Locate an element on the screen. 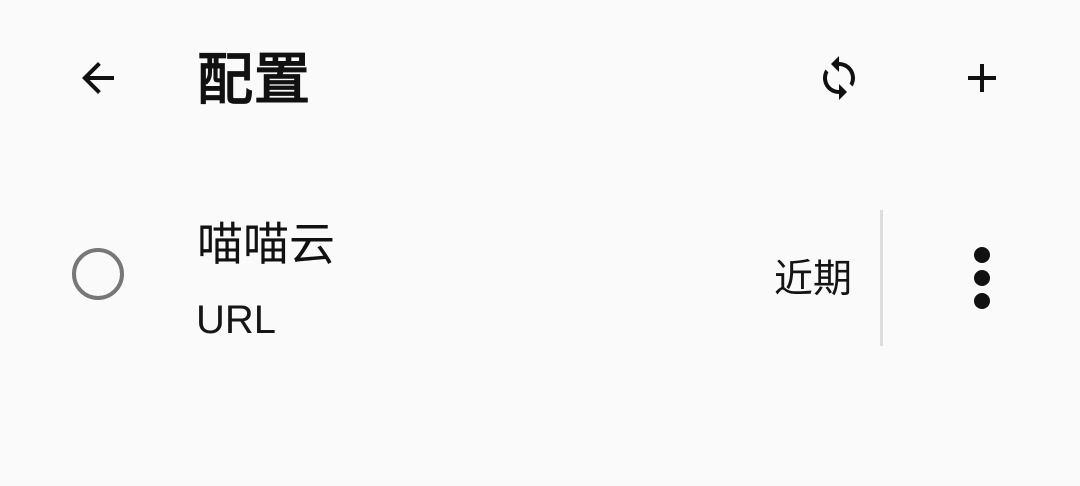 Image resolution: width=1080 pixels, height=486 pixels. arrow-back-icon is located at coordinates (98, 78).